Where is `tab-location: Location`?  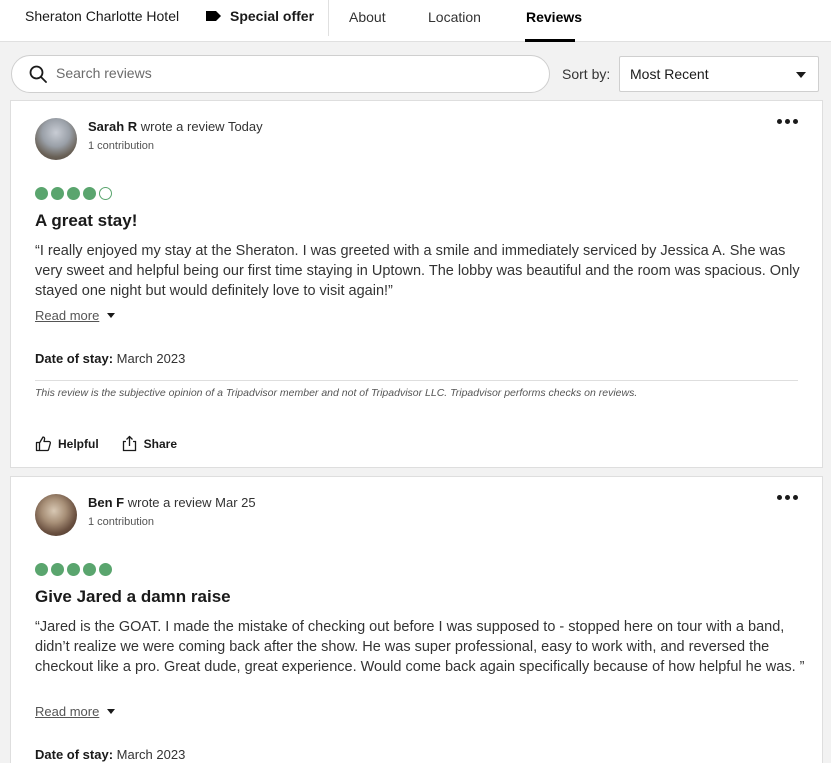 tab-location: Location is located at coordinates (454, 17).